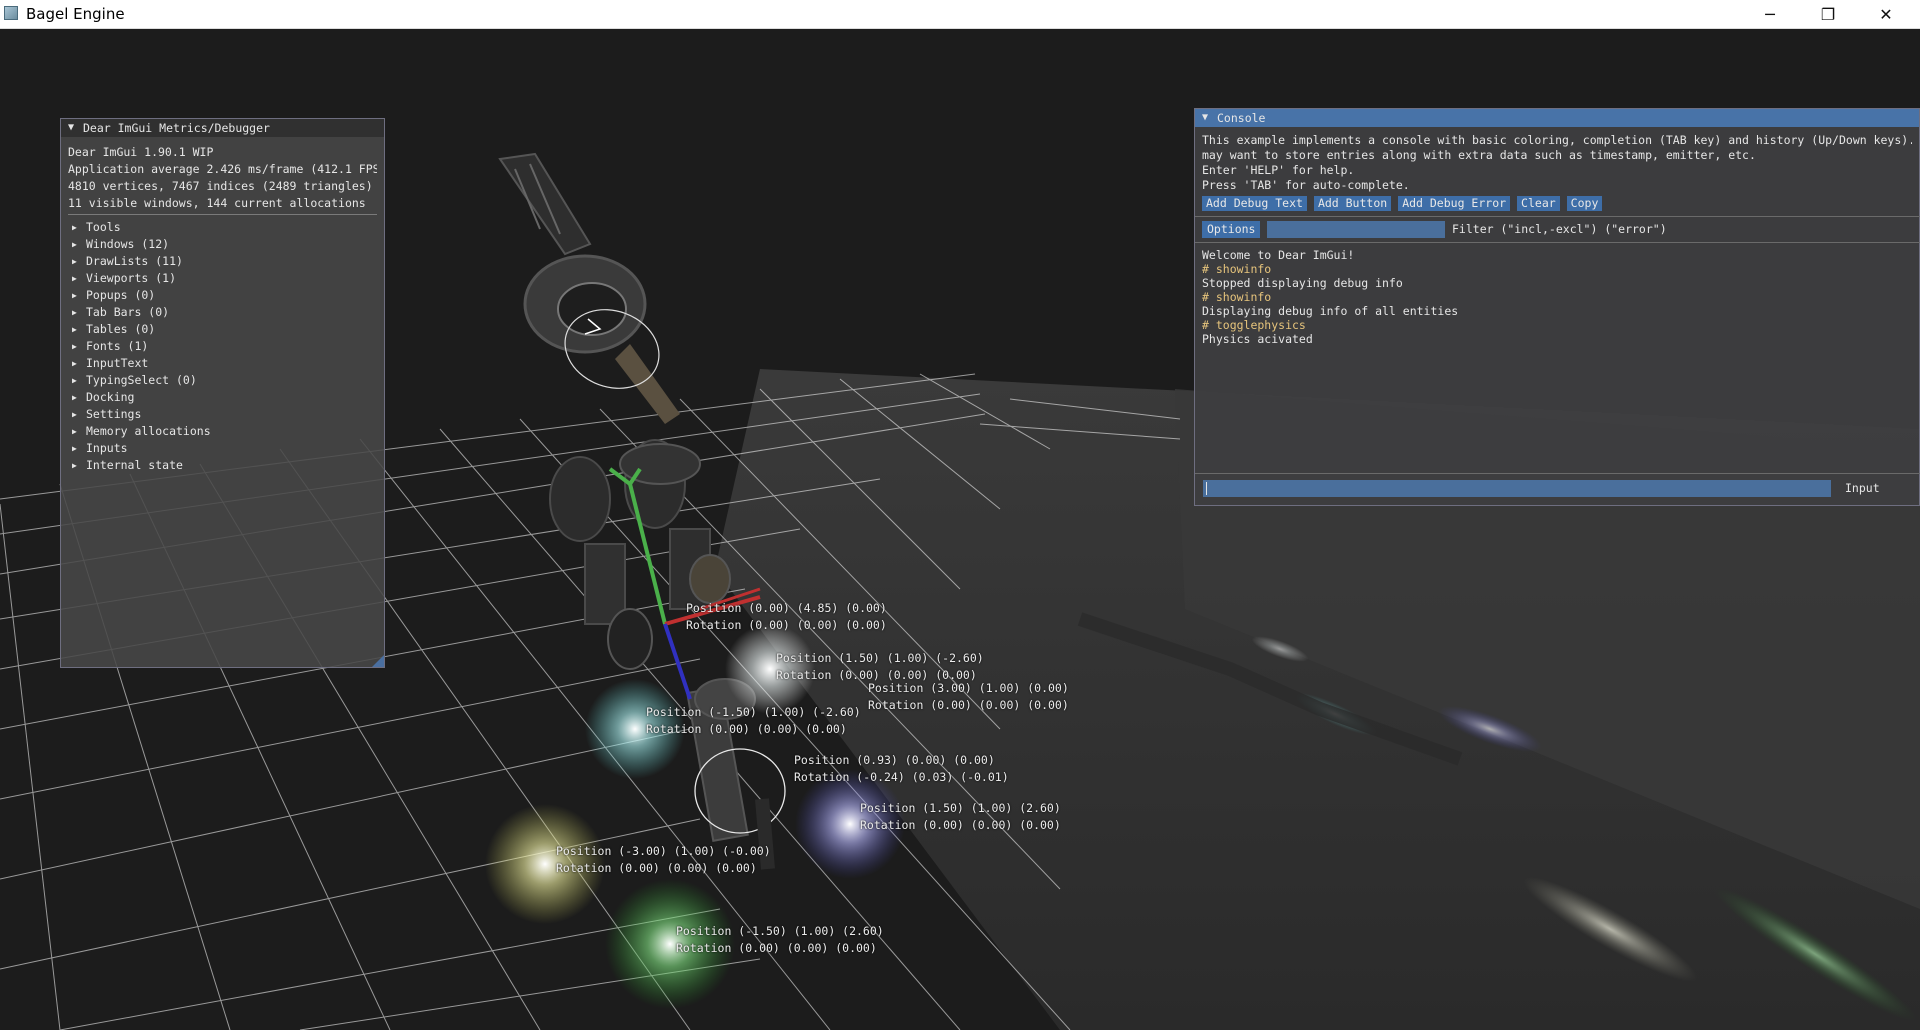 The width and height of the screenshot is (1920, 1030). Describe the element at coordinates (1231, 229) in the screenshot. I see `options-button: Options` at that location.